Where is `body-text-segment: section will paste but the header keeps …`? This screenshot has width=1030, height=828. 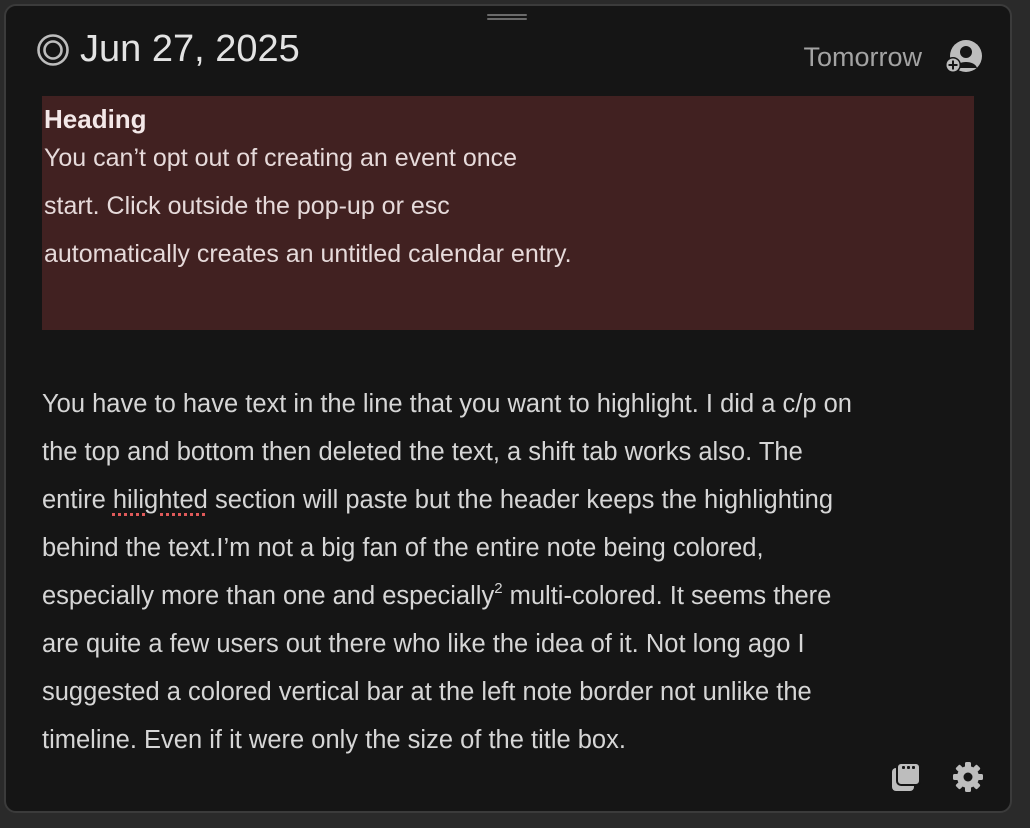
body-text-segment: section will paste but the header keeps … is located at coordinates (520, 500).